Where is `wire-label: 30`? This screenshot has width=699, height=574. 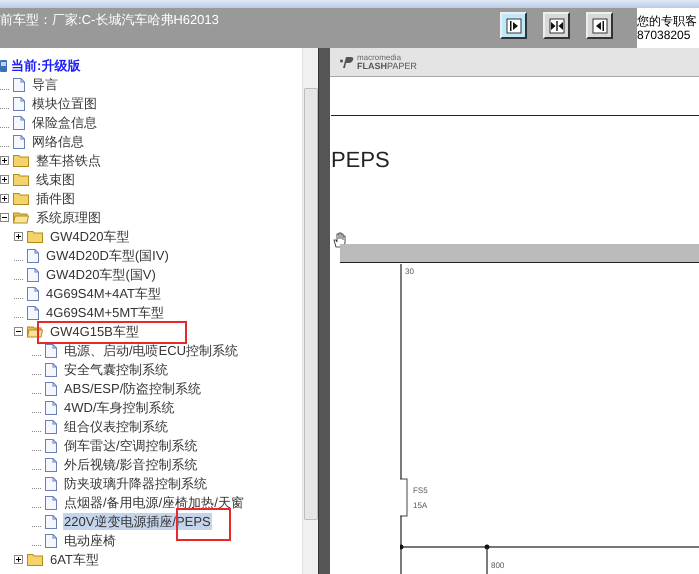
wire-label: 30 is located at coordinates (409, 272).